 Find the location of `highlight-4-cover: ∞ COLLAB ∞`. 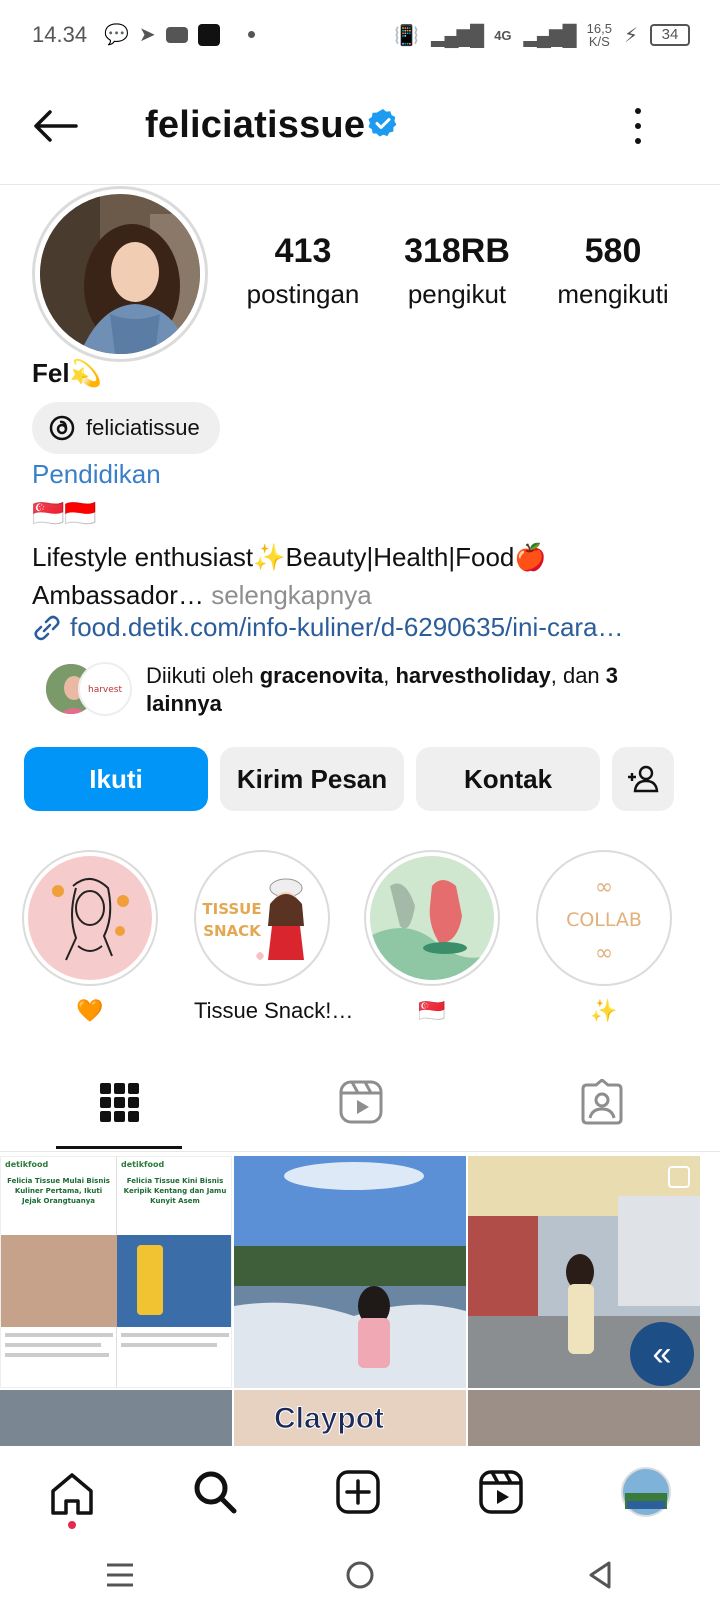

highlight-4-cover: ∞ COLLAB ∞ is located at coordinates (604, 918).